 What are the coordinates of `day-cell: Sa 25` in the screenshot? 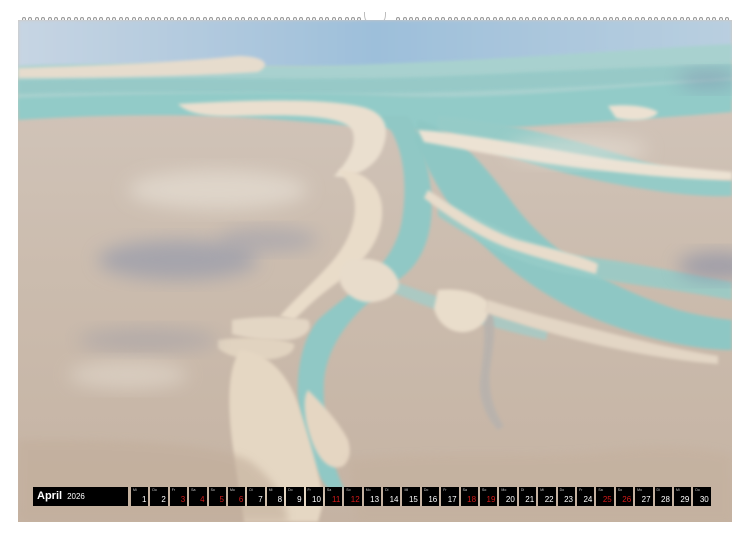 It's located at (605, 496).